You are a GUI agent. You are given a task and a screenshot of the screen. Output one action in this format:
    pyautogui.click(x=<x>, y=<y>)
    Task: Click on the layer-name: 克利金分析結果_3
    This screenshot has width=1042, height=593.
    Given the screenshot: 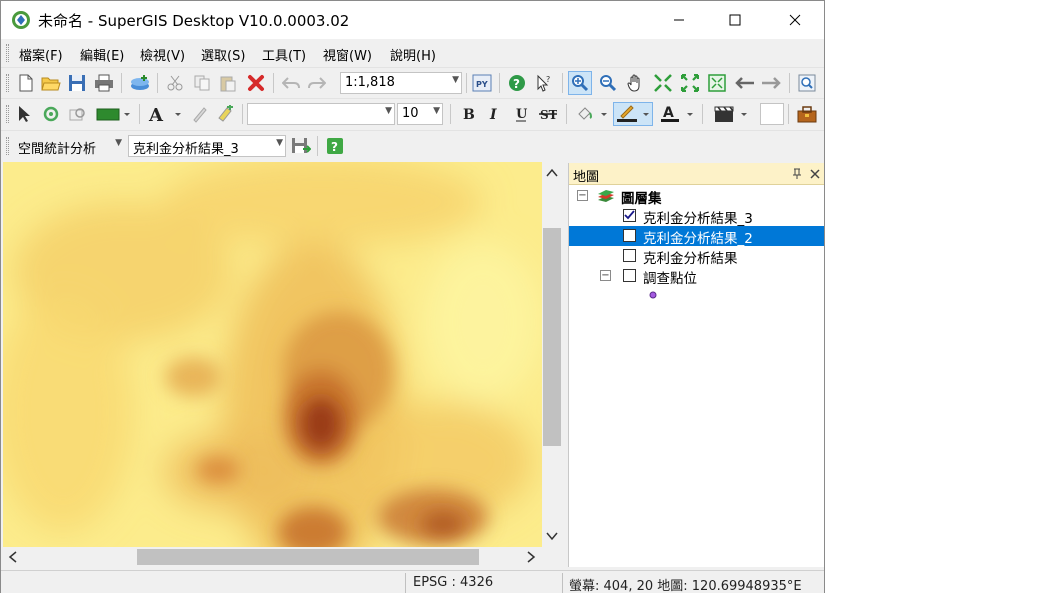 What is the action you would take?
    pyautogui.click(x=698, y=219)
    